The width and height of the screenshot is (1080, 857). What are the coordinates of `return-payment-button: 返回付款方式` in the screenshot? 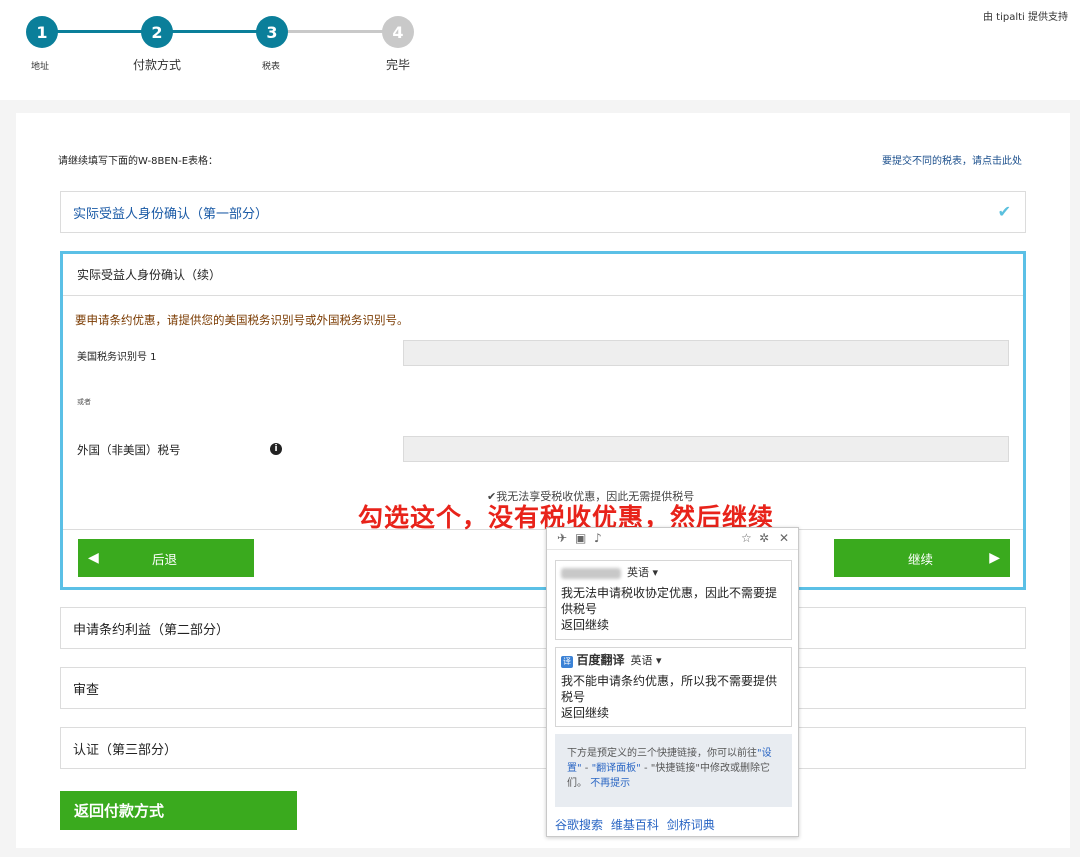 It's located at (178, 810).